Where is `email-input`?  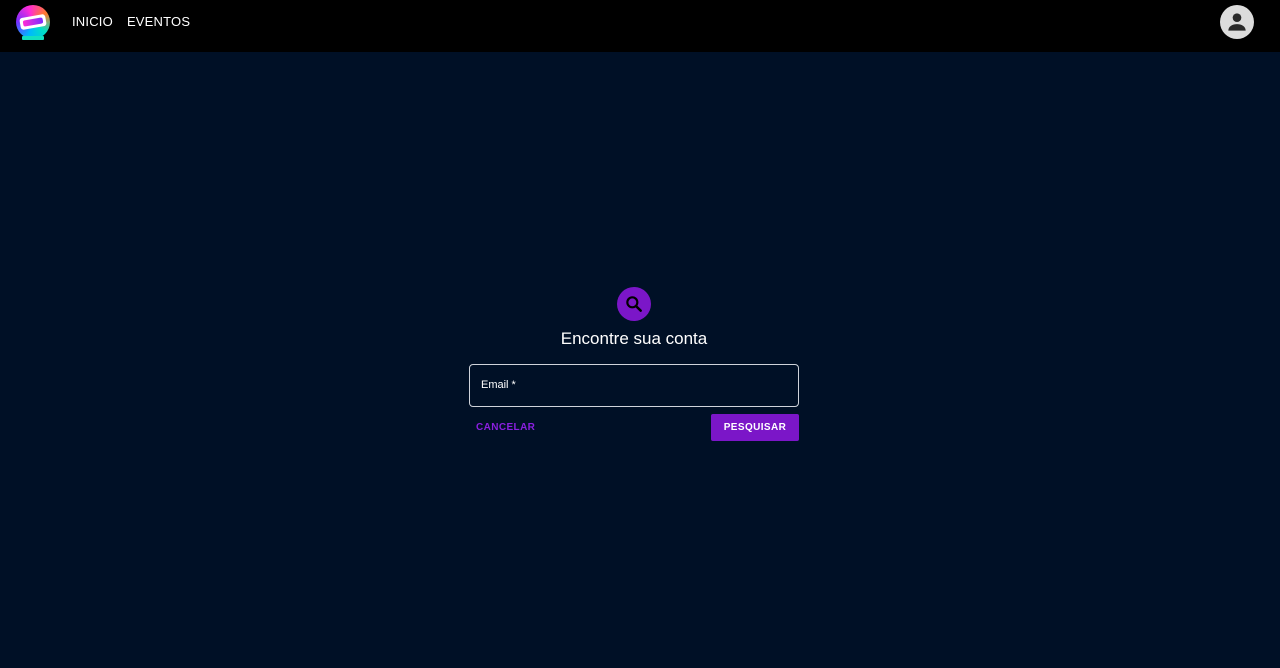
email-input is located at coordinates (634, 385).